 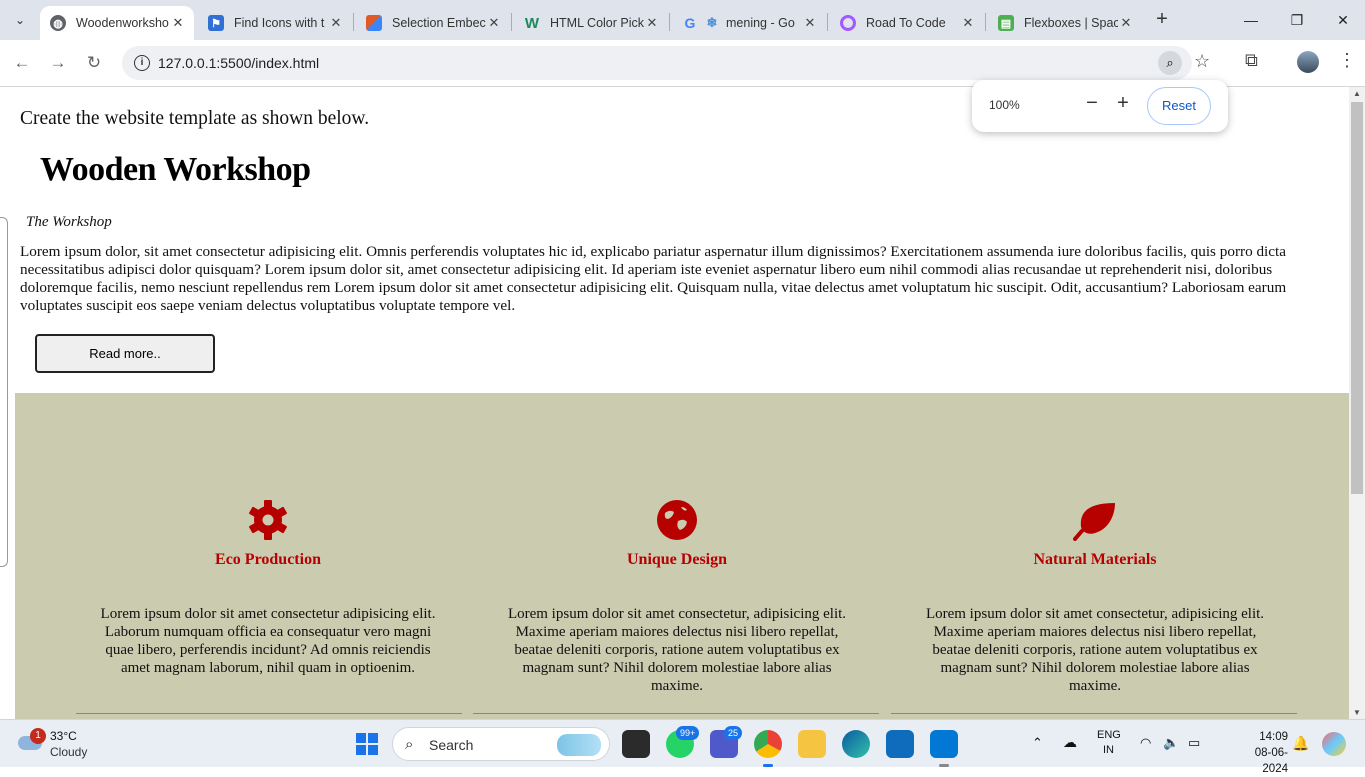 I want to click on globe-icon: ◍, so click(x=58, y=23).